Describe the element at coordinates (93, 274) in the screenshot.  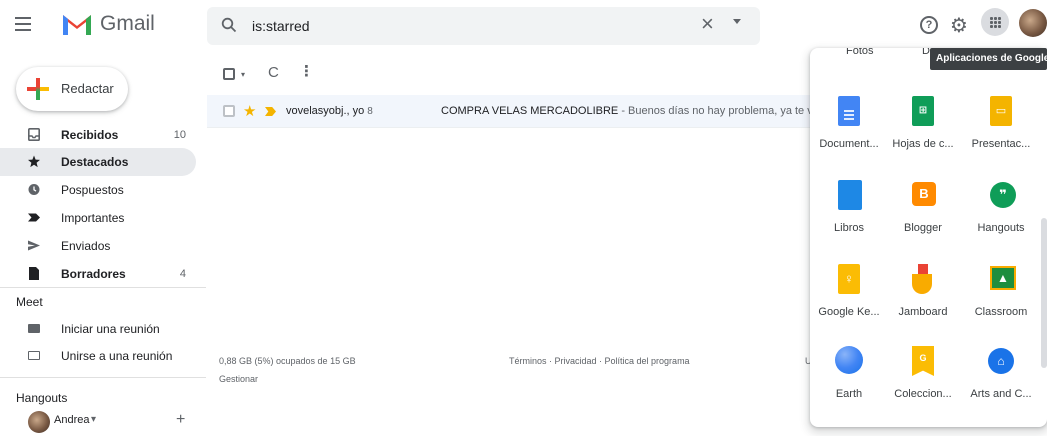
I see `sidebar-item-label: Borradores` at that location.